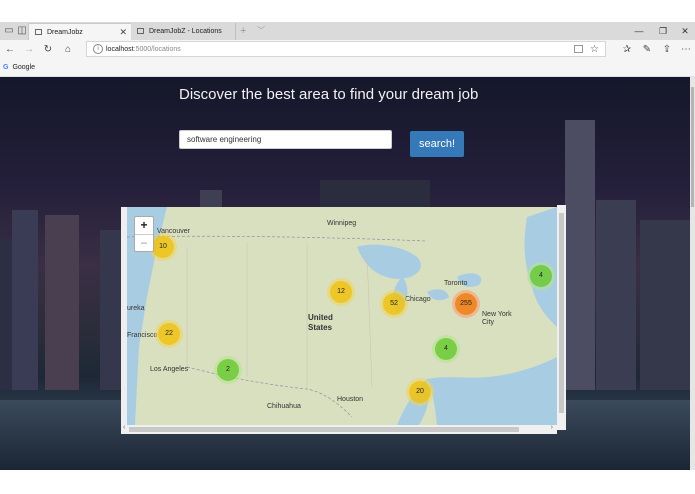  Describe the element at coordinates (667, 49) in the screenshot. I see `share-icon: ⇪` at that location.